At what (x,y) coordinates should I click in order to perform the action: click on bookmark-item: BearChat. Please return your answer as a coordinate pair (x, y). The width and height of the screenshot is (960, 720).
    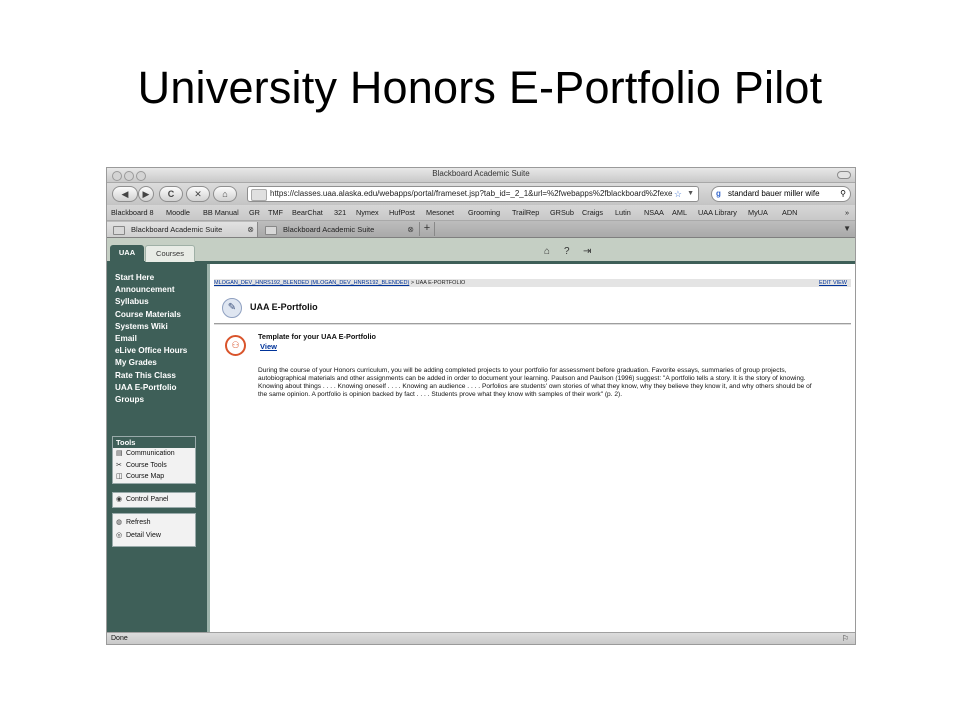
    Looking at the image, I should click on (307, 212).